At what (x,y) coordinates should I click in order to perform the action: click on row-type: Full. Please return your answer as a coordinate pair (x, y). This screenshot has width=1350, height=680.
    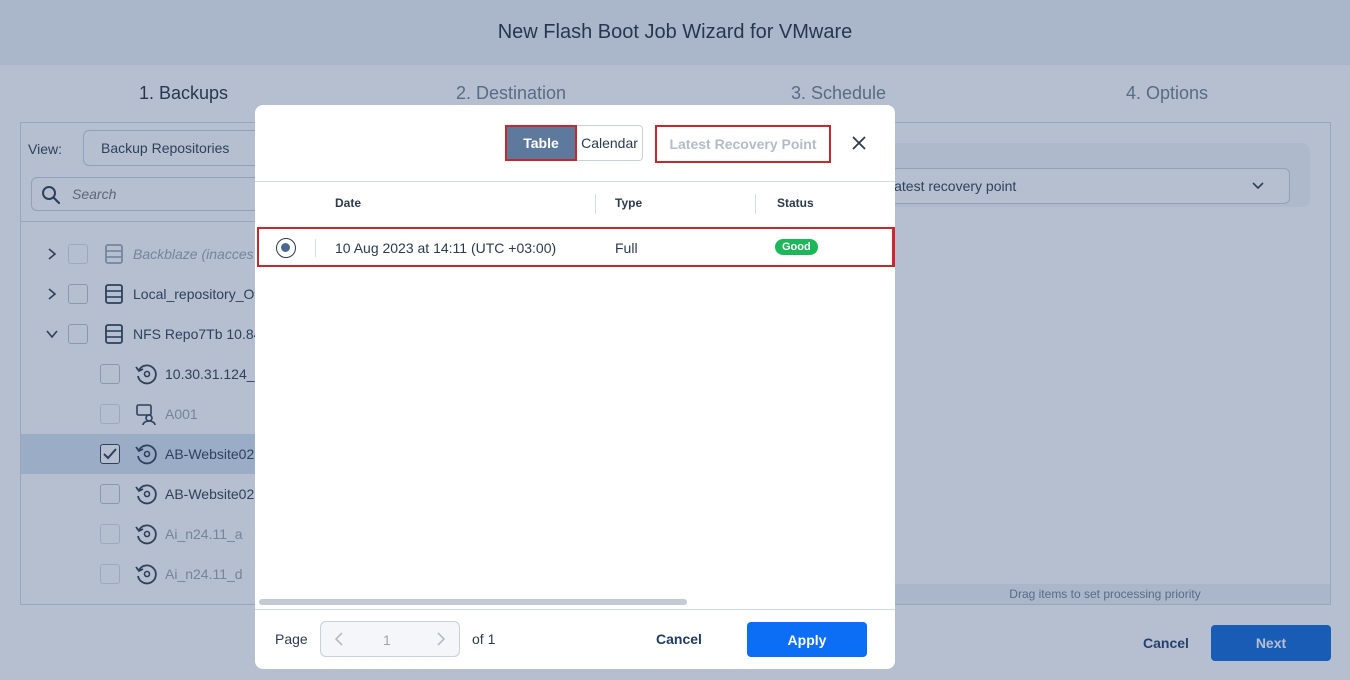
    Looking at the image, I should click on (626, 248).